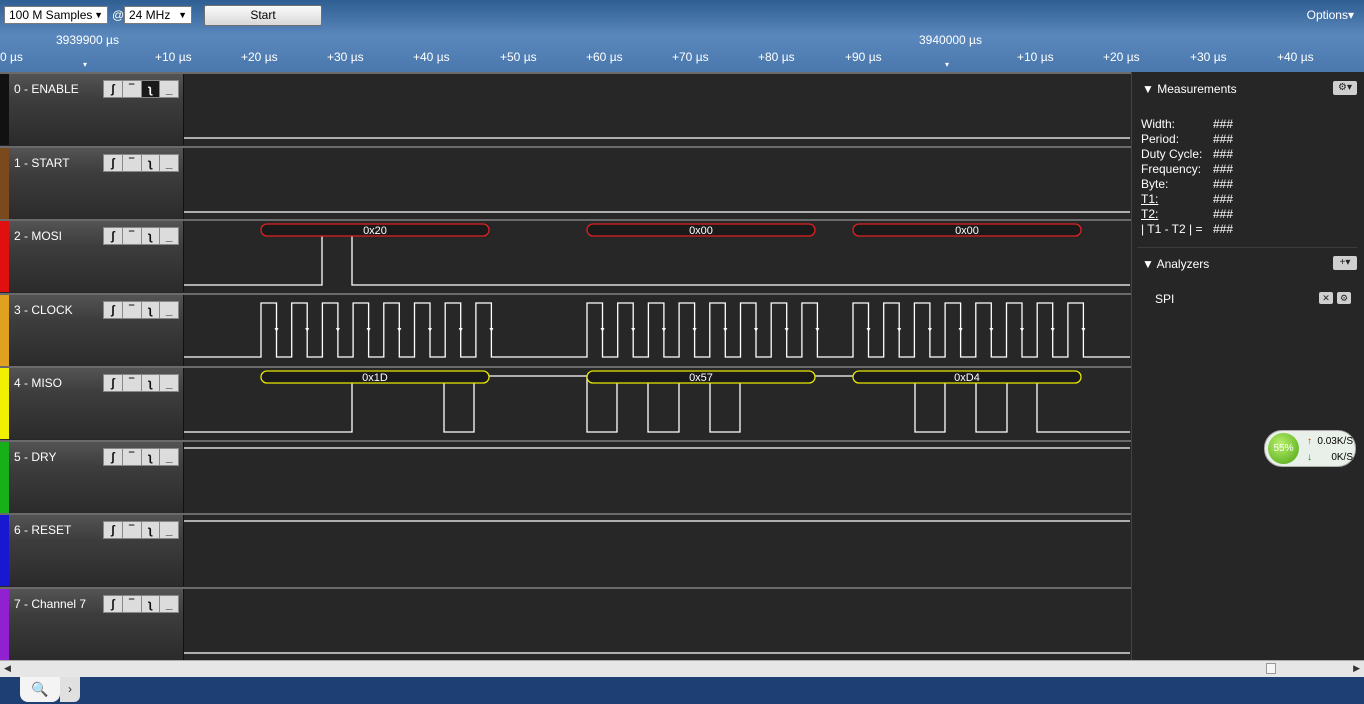 The image size is (1364, 704). Describe the element at coordinates (85, 64) in the screenshot. I see `anchor-marker-icon: ▾` at that location.